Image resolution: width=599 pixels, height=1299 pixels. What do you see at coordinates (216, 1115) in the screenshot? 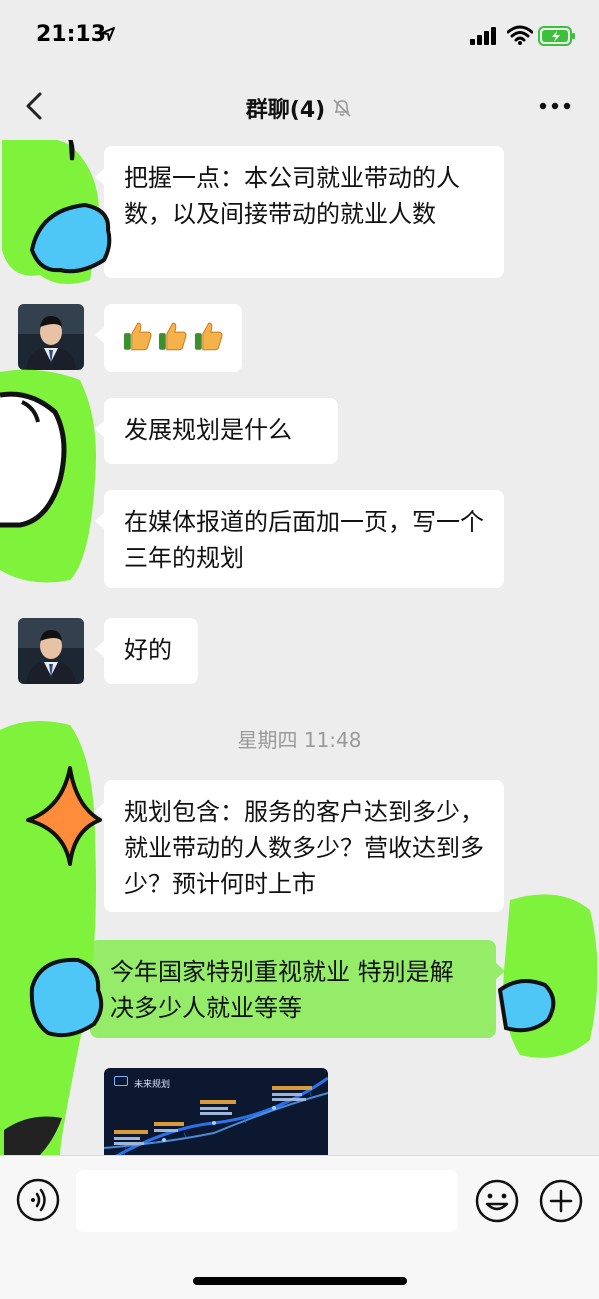
I see `dna-helix-graphic` at bounding box center [216, 1115].